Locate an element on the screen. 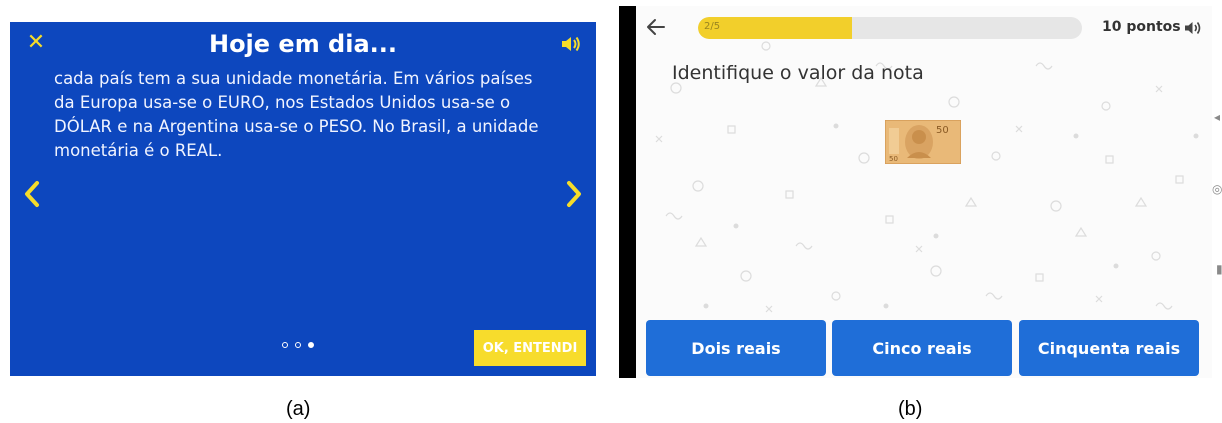 Image resolution: width=1222 pixels, height=423 pixels. page-dot-active is located at coordinates (311, 345).